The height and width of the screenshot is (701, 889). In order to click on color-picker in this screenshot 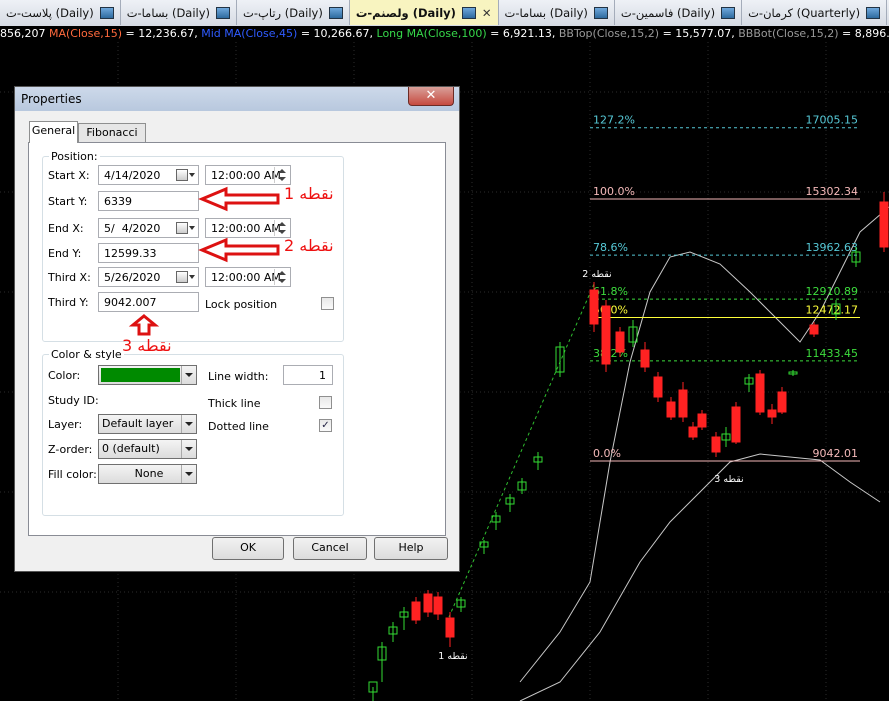, I will do `click(147, 375)`.